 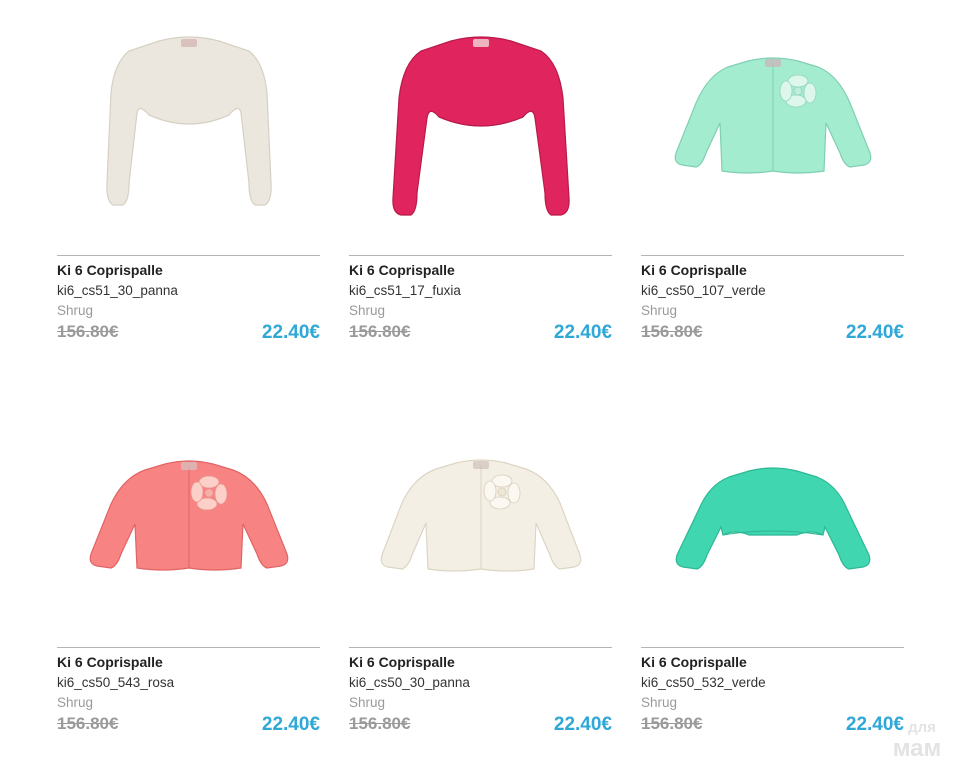 I want to click on product-sku: ki6_cs51_30_panna, so click(x=117, y=290).